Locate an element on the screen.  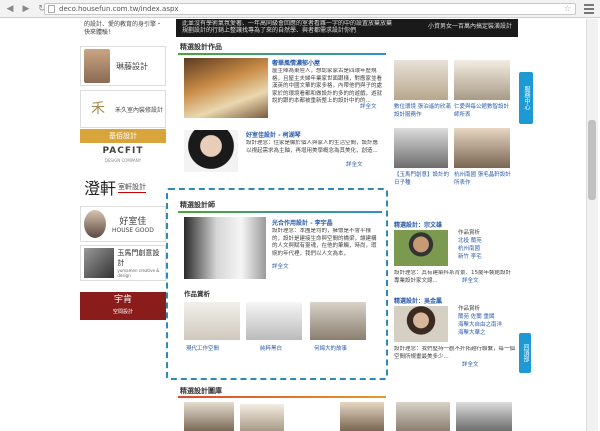
right-designer1-title: 精選設計：宗文雄 is located at coordinates (418, 224).